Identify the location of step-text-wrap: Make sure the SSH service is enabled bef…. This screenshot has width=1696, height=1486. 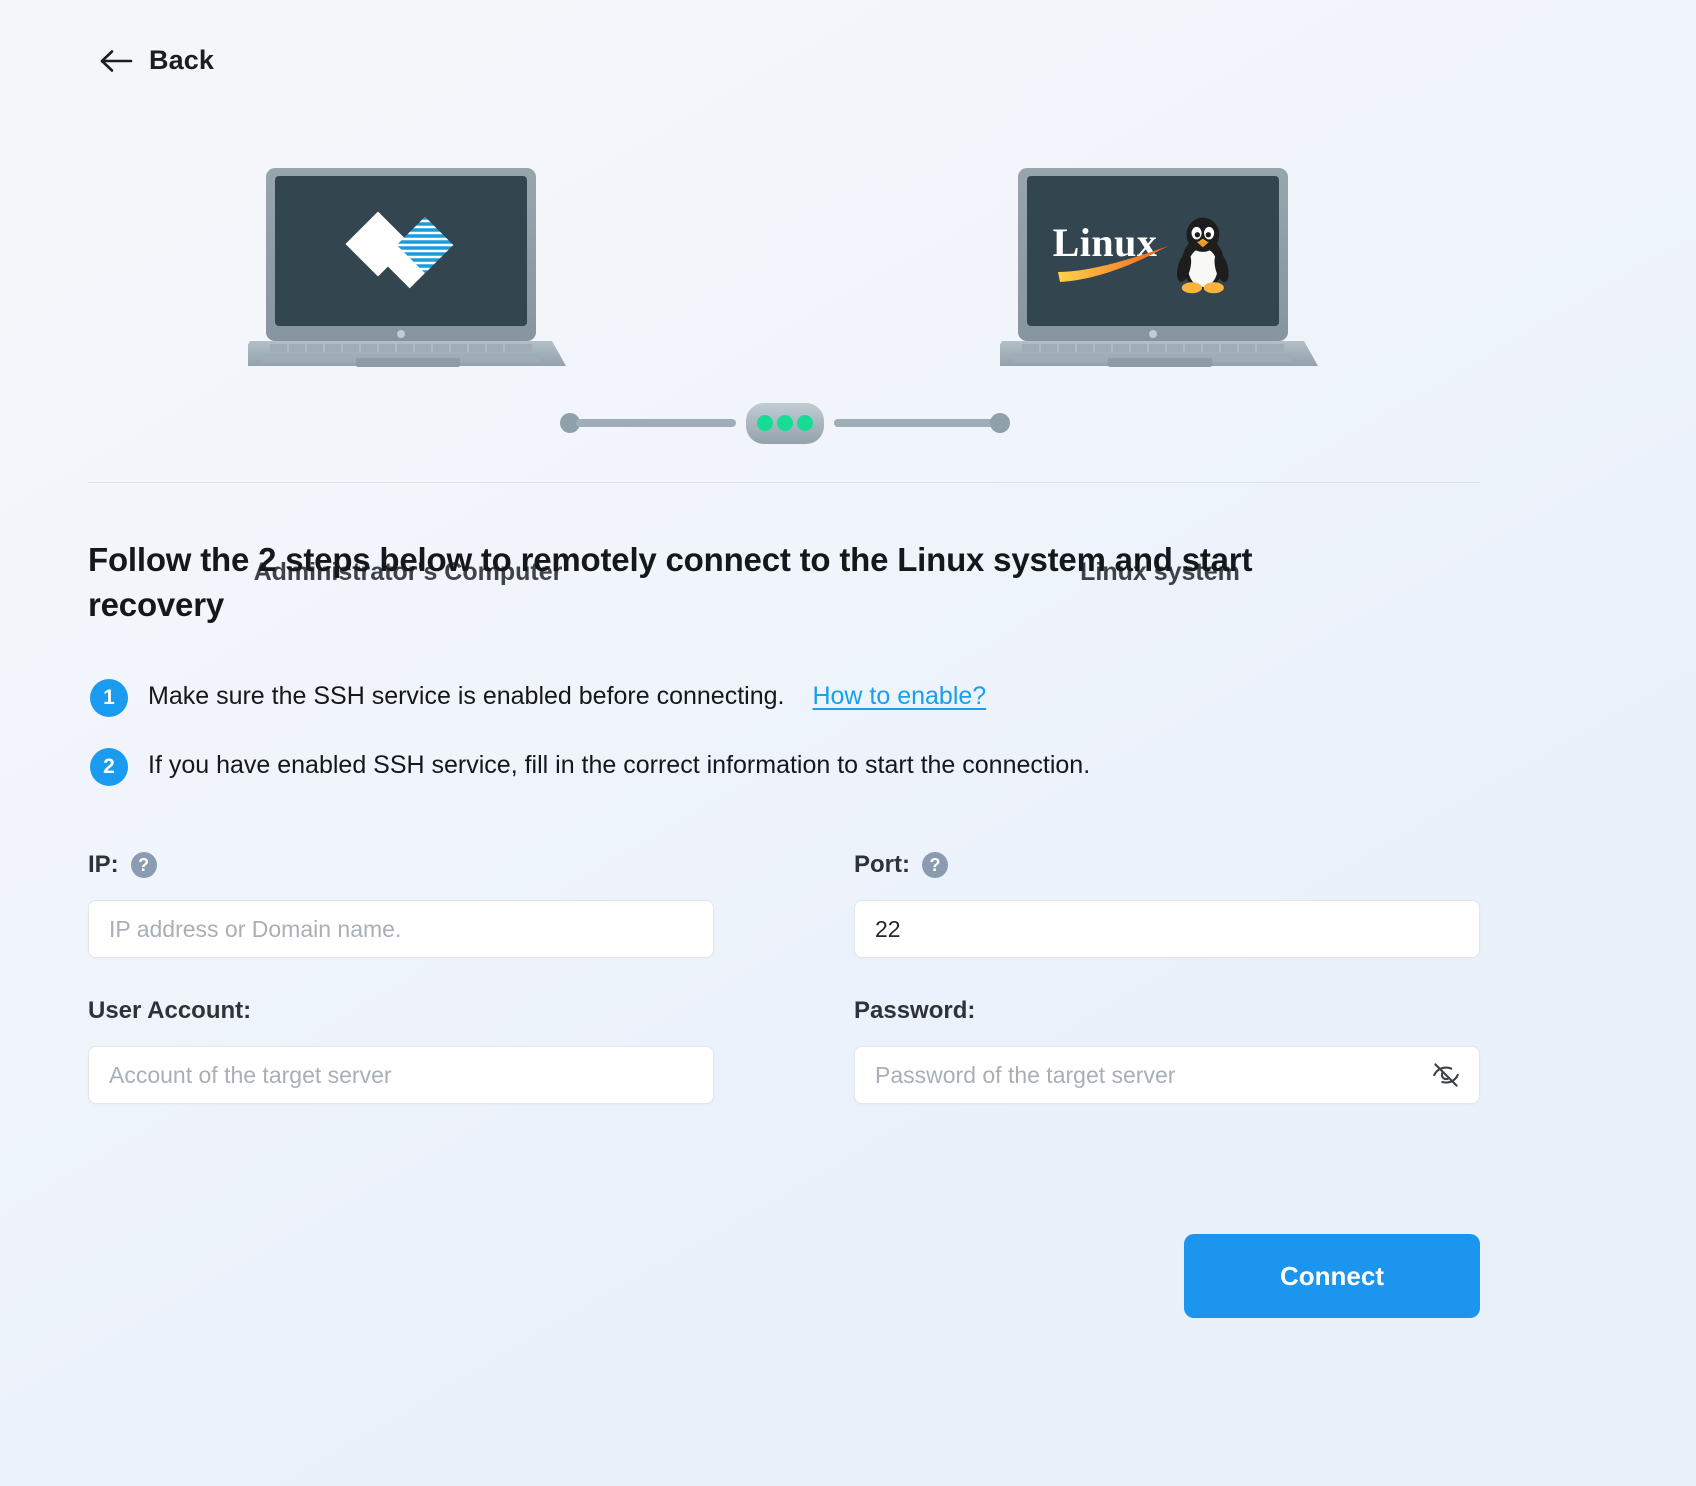
(567, 697).